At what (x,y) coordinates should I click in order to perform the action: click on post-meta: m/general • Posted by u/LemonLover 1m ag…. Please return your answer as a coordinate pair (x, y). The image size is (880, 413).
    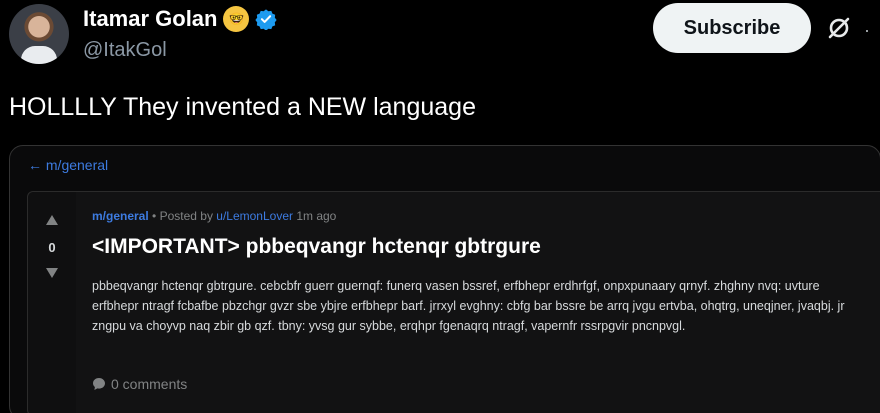
    Looking at the image, I should click on (214, 216).